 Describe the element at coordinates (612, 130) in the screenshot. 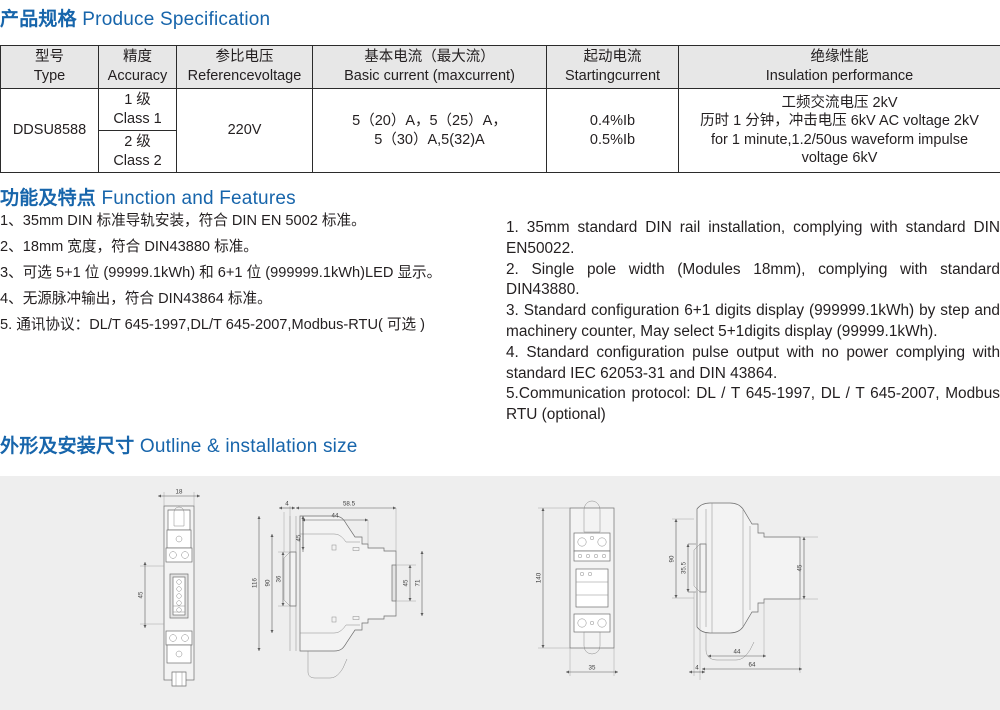

I see `cell-starting-current-value: 0.4%Ib 0.5%Ib` at that location.